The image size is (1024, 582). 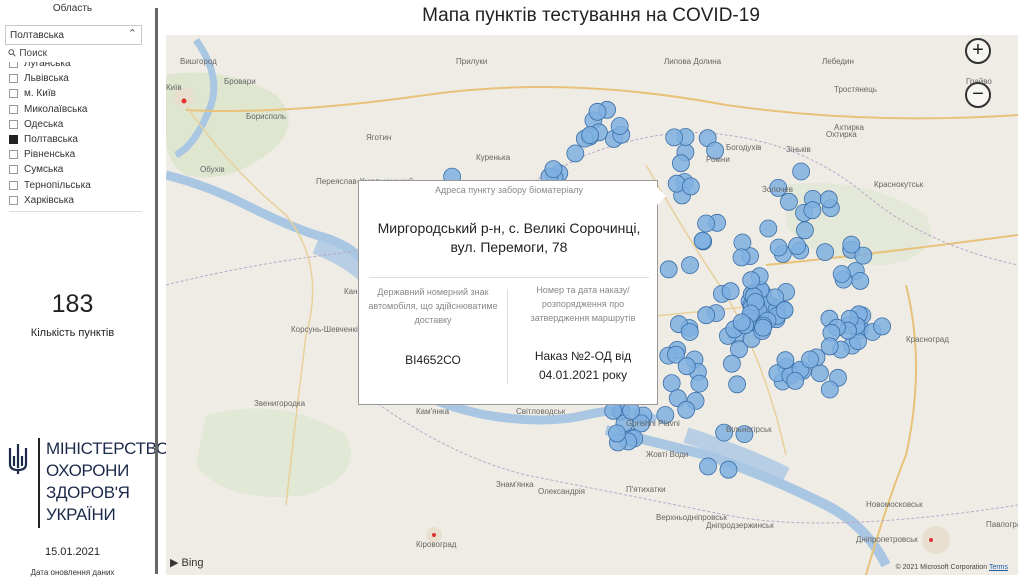 What do you see at coordinates (46, 79) in the screenshot?
I see `region-label: Львівська` at bounding box center [46, 79].